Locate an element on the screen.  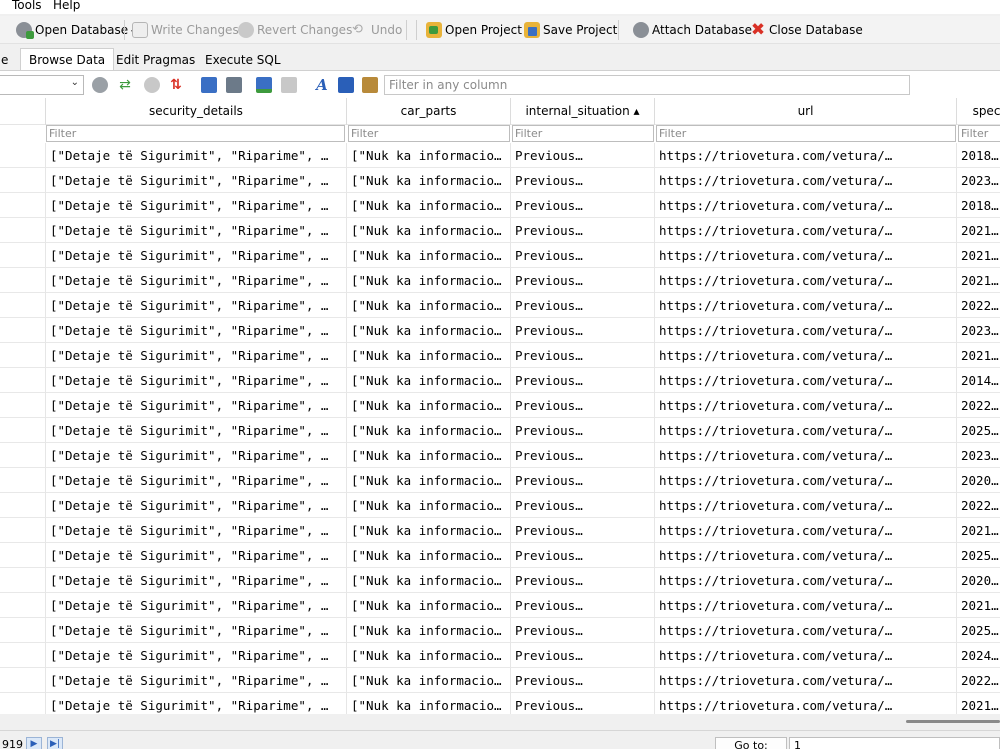
column-header-internal-situation: internal_situation ▴ is located at coordinates (583, 111).